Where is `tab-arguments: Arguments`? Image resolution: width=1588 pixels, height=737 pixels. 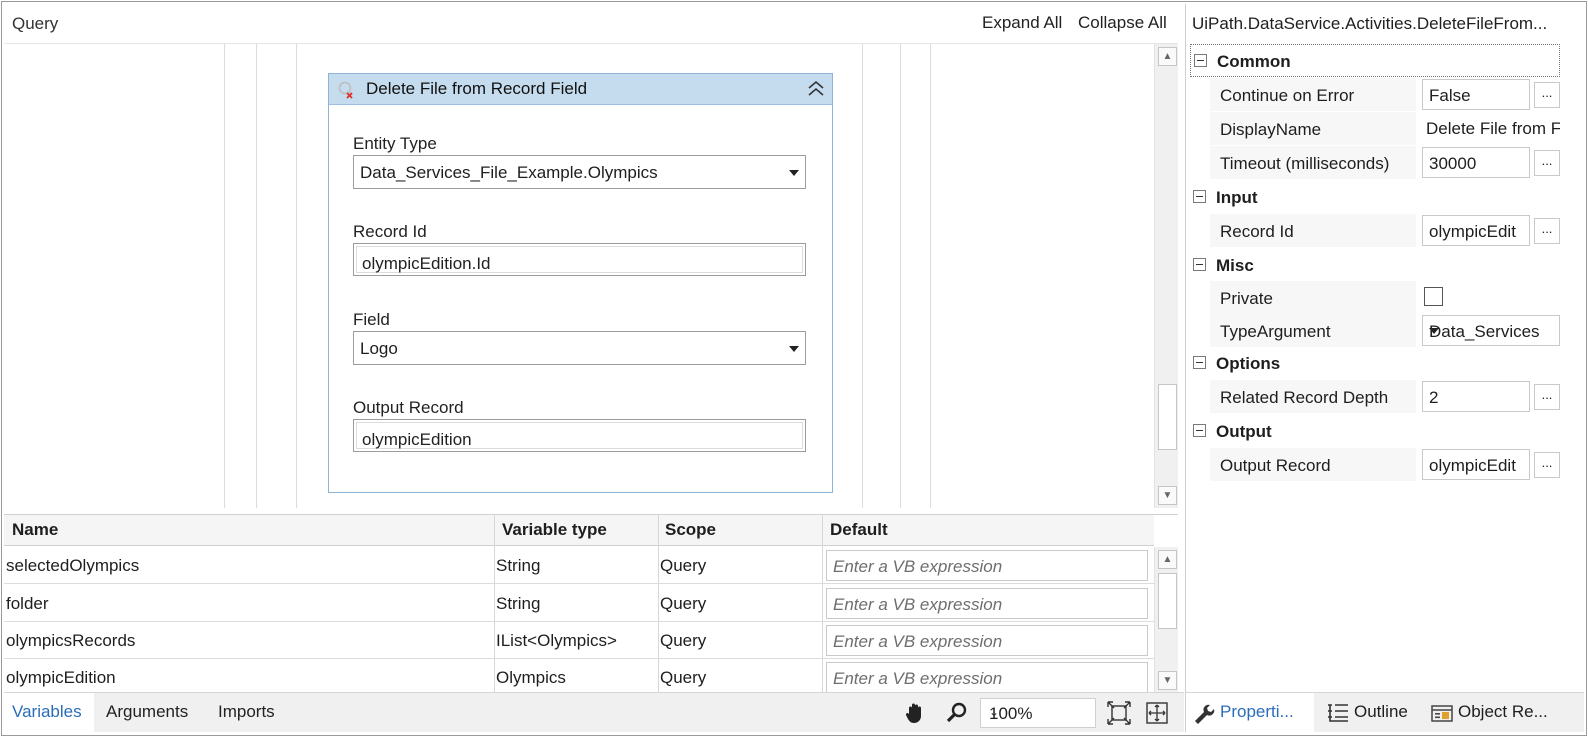 tab-arguments: Arguments is located at coordinates (147, 712).